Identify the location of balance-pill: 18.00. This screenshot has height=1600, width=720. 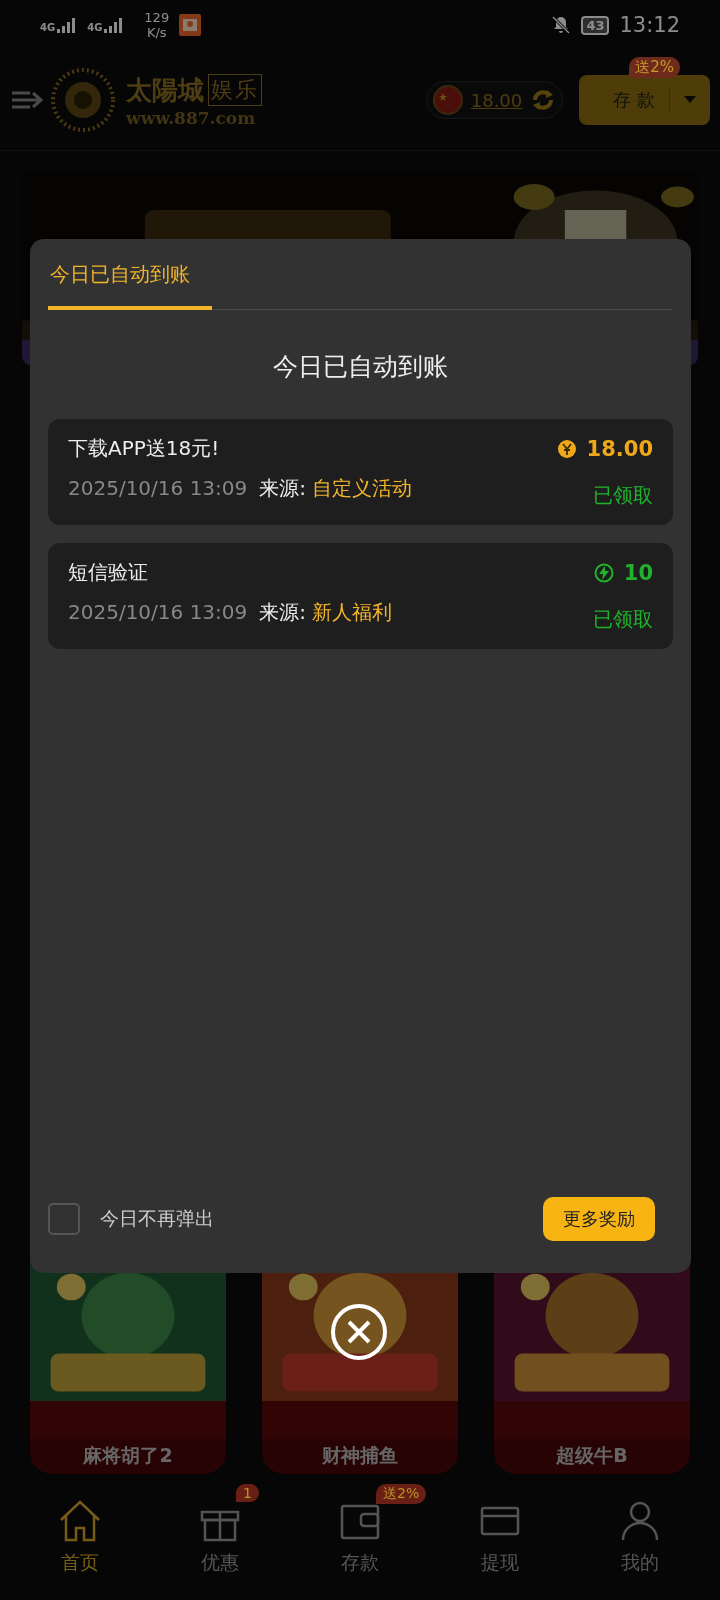
(494, 100).